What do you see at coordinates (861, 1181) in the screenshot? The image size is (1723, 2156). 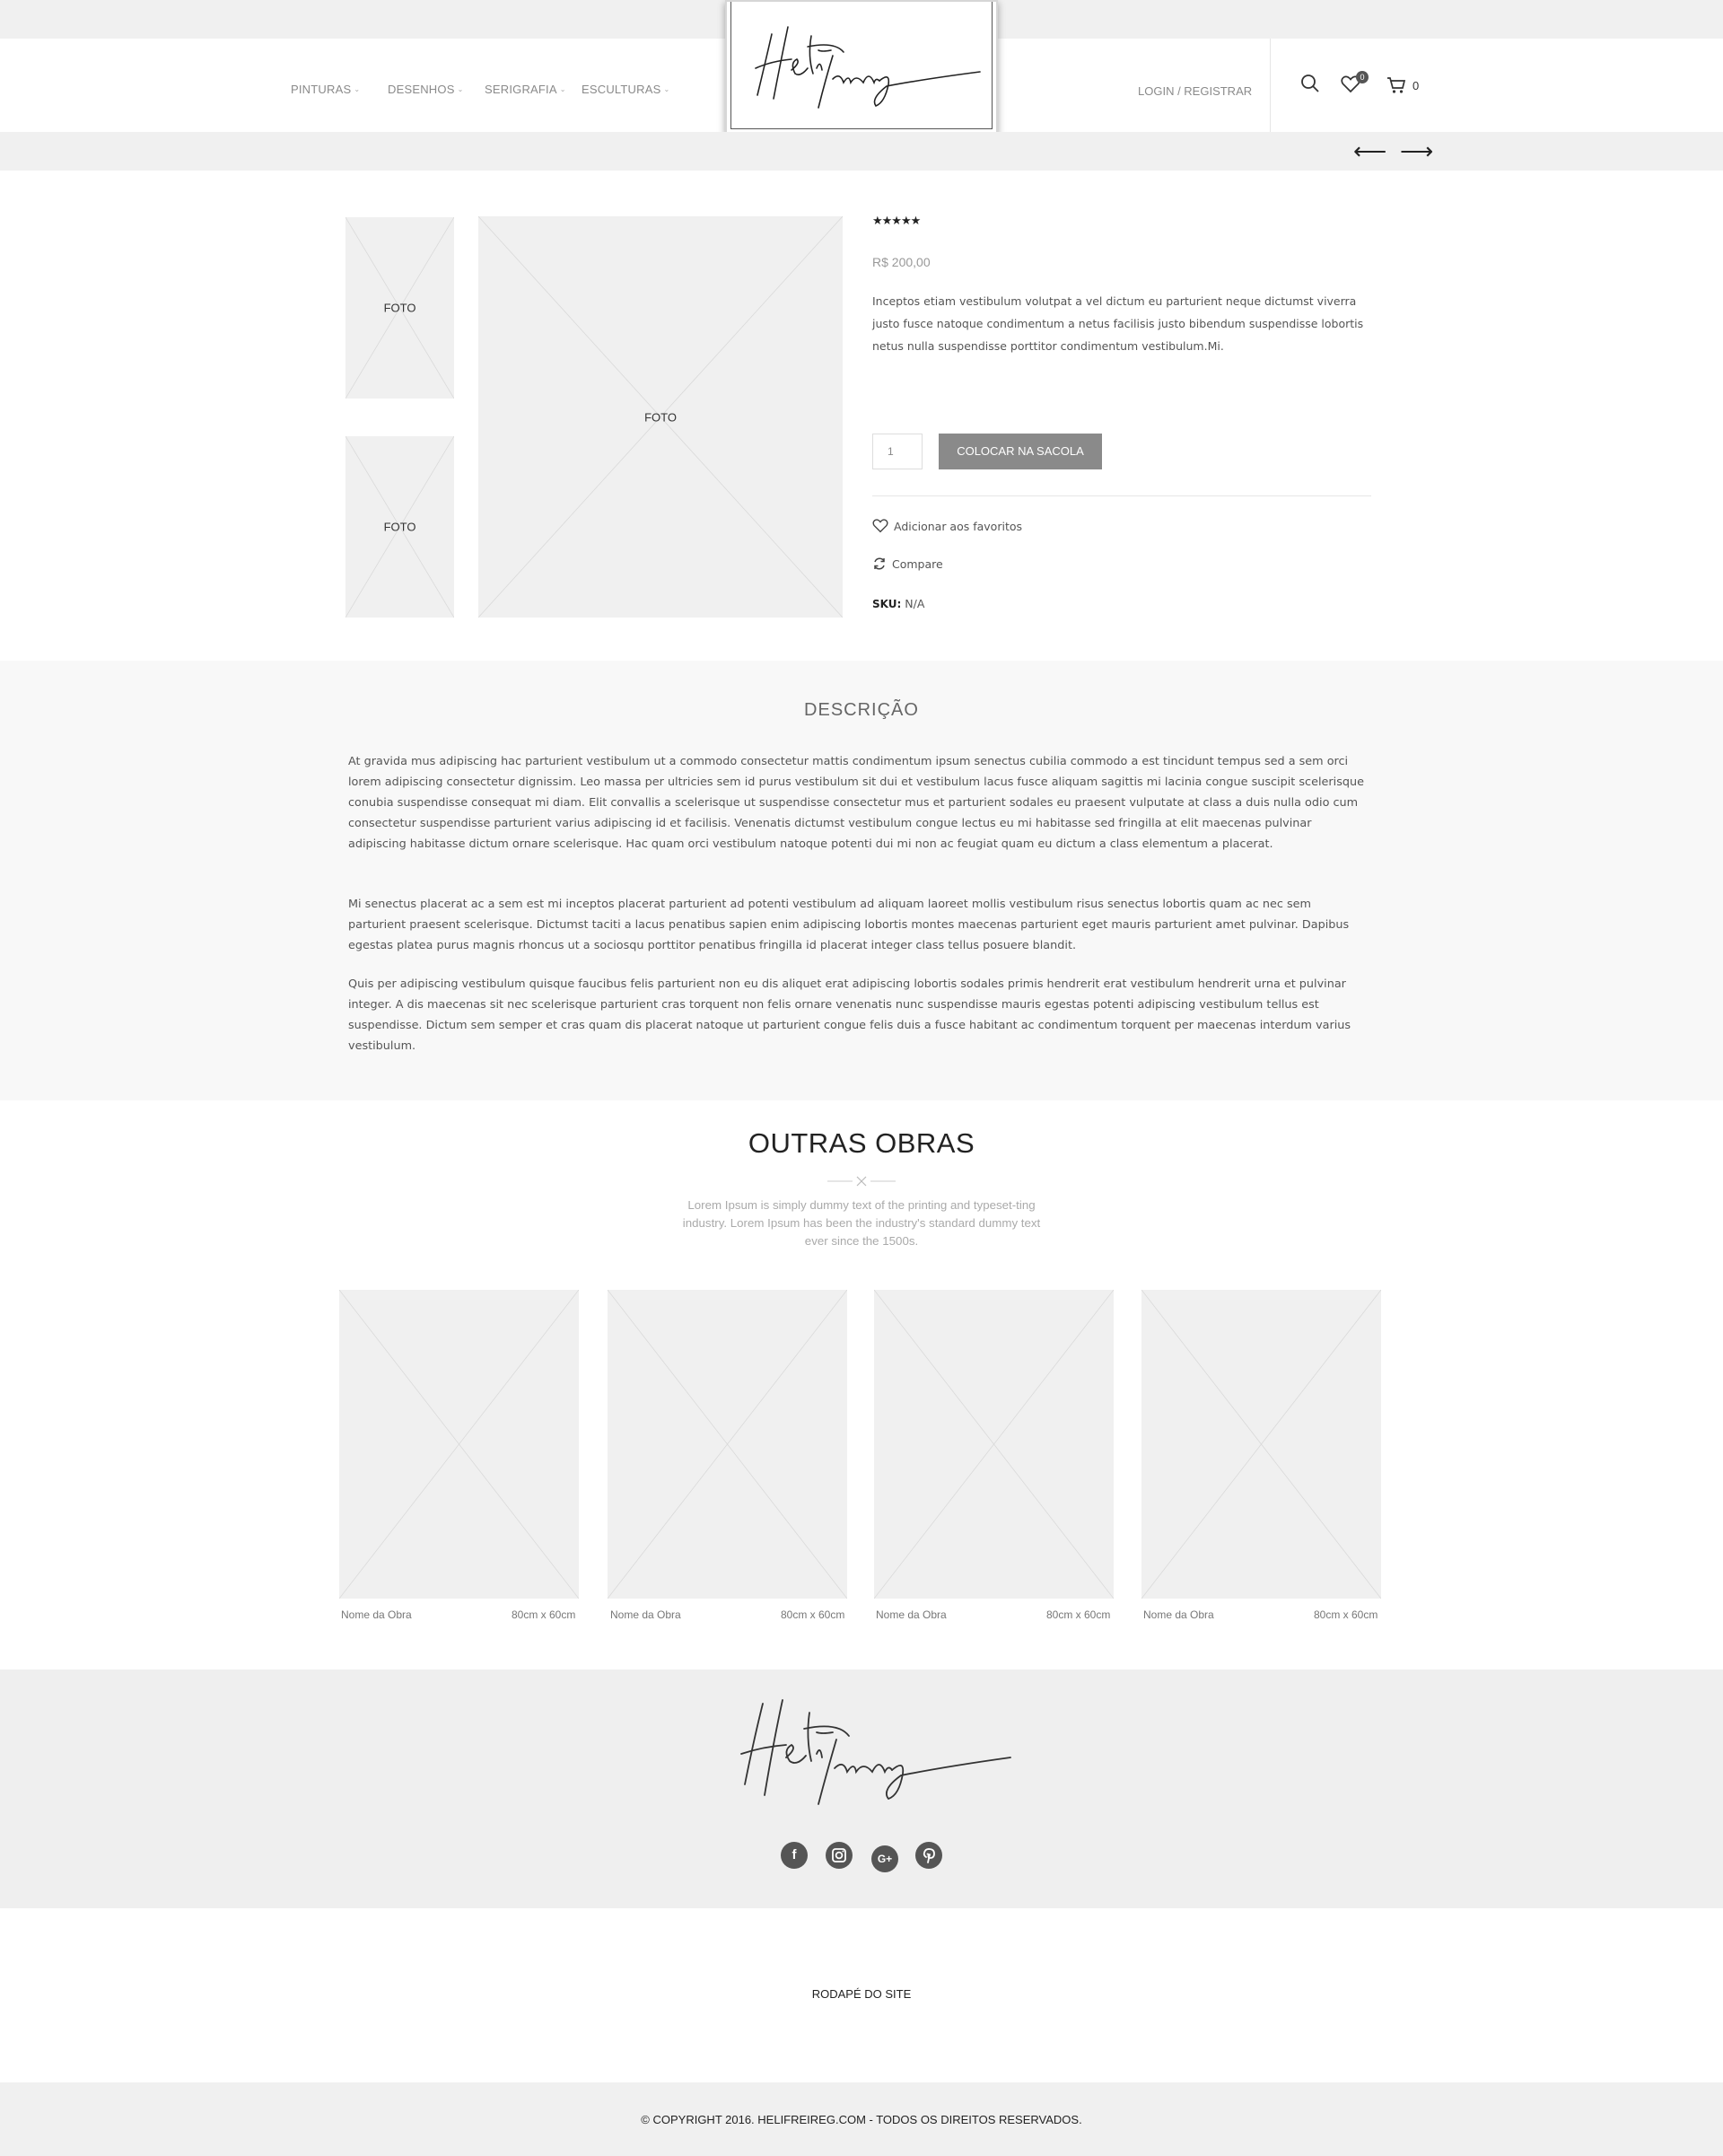 I see `title-separator-icon` at bounding box center [861, 1181].